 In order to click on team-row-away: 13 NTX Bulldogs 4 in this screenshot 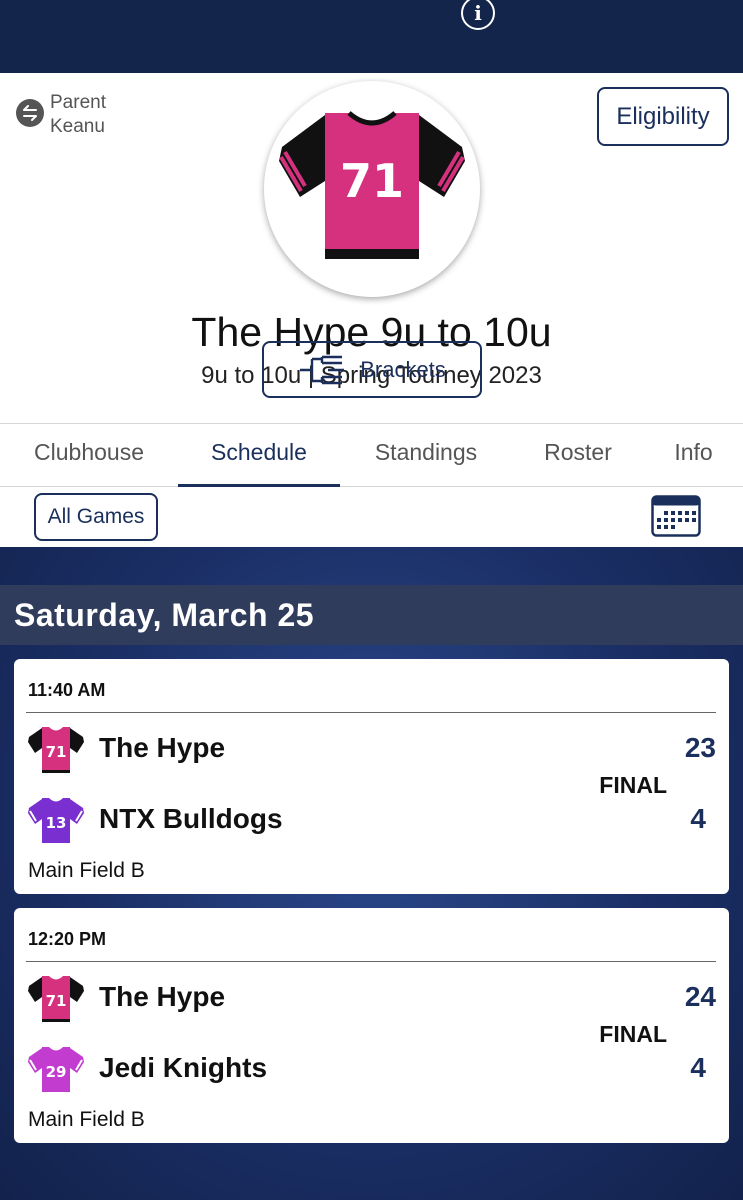, I will do `click(371, 821)`.